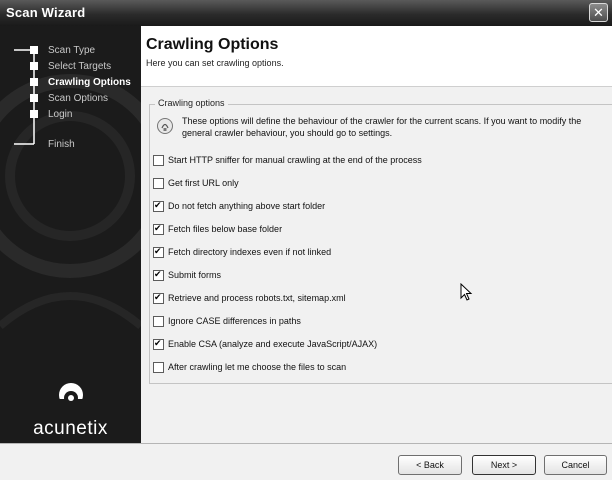  I want to click on back-button: < Back, so click(430, 465).